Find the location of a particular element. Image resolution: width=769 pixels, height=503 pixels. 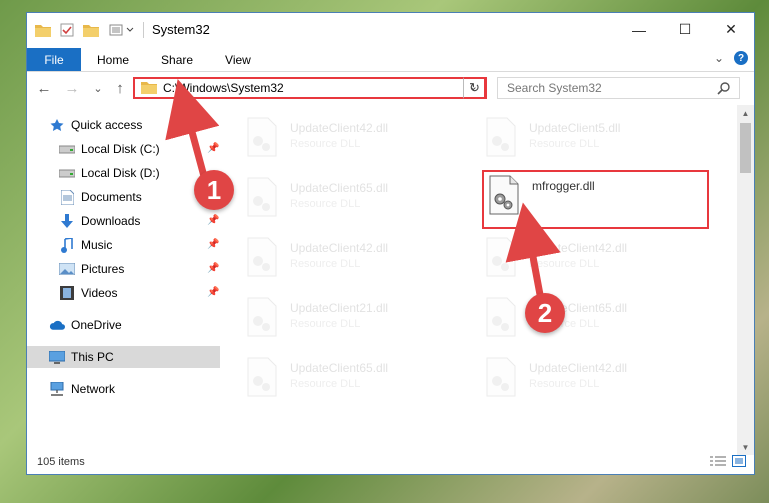

ribbon-right: ⌄ ? is located at coordinates (731, 58).